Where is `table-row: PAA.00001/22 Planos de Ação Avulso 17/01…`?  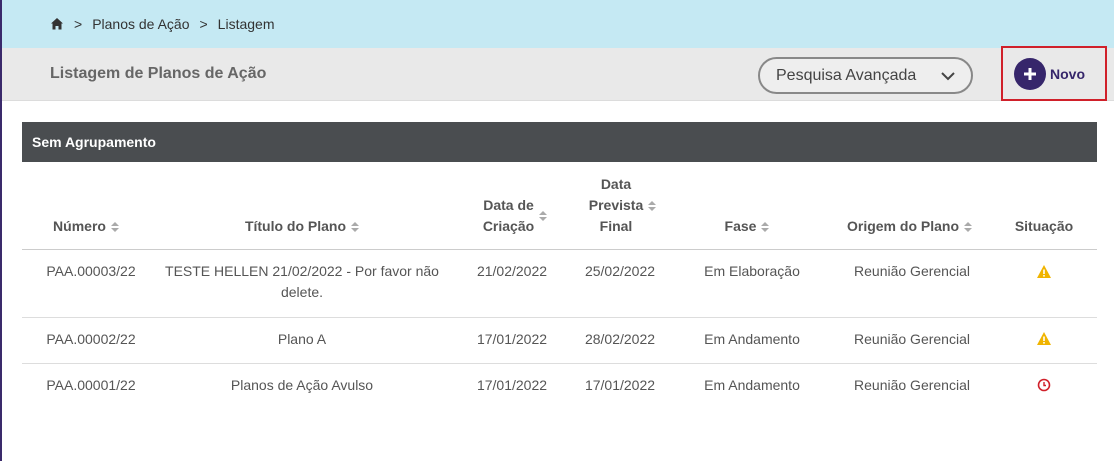
table-row: PAA.00001/22 Planos de Ação Avulso 17/01… is located at coordinates (559, 387).